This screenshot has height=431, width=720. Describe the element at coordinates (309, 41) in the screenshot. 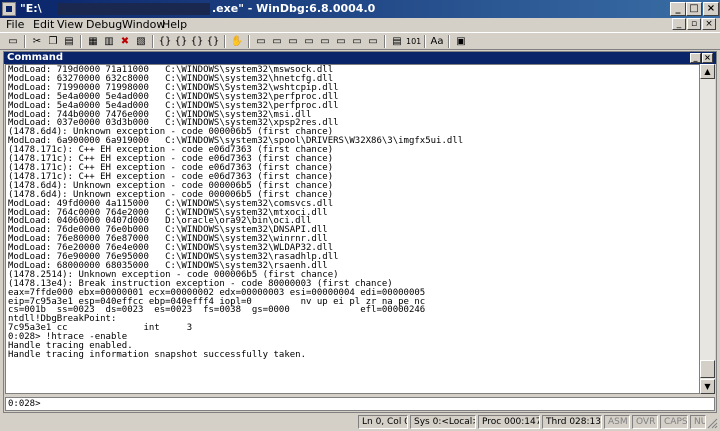

I see `registers-icon: ▭` at that location.